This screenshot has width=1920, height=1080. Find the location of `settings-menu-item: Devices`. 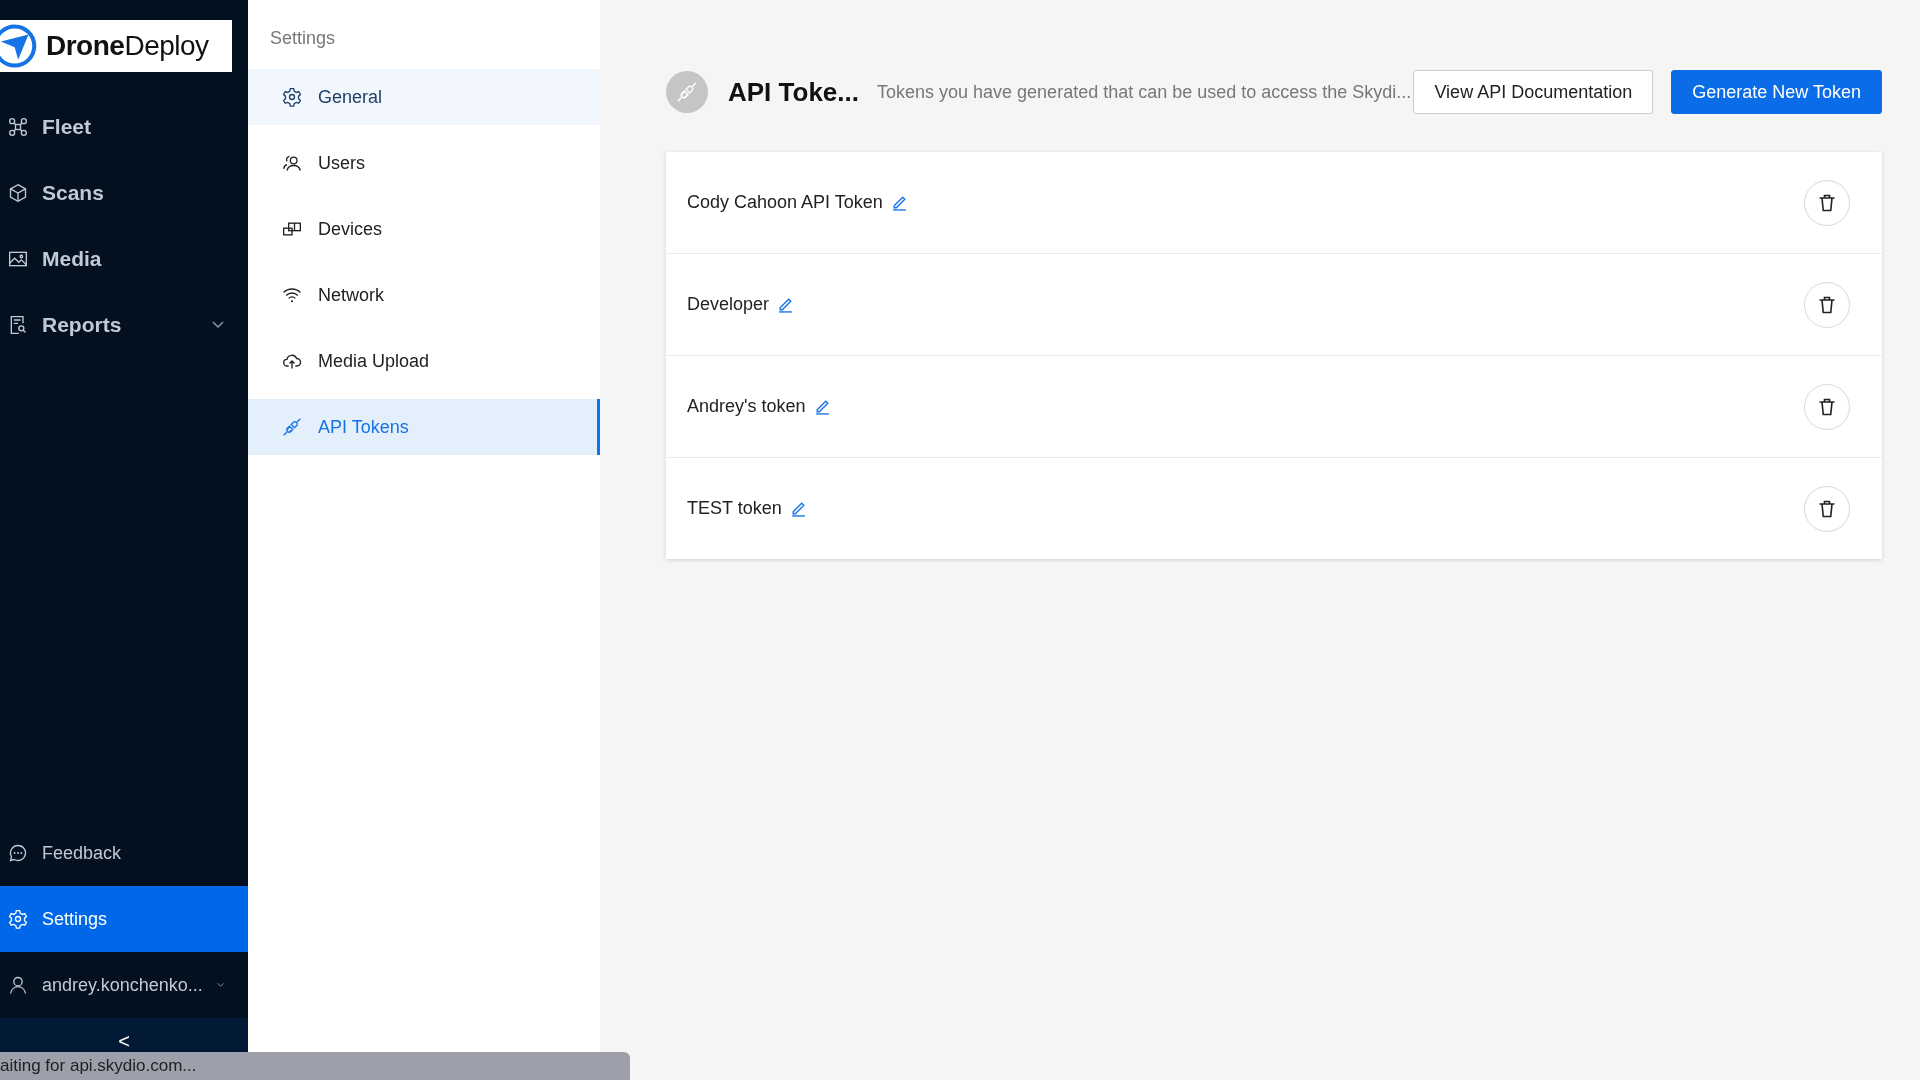

settings-menu-item: Devices is located at coordinates (424, 229).